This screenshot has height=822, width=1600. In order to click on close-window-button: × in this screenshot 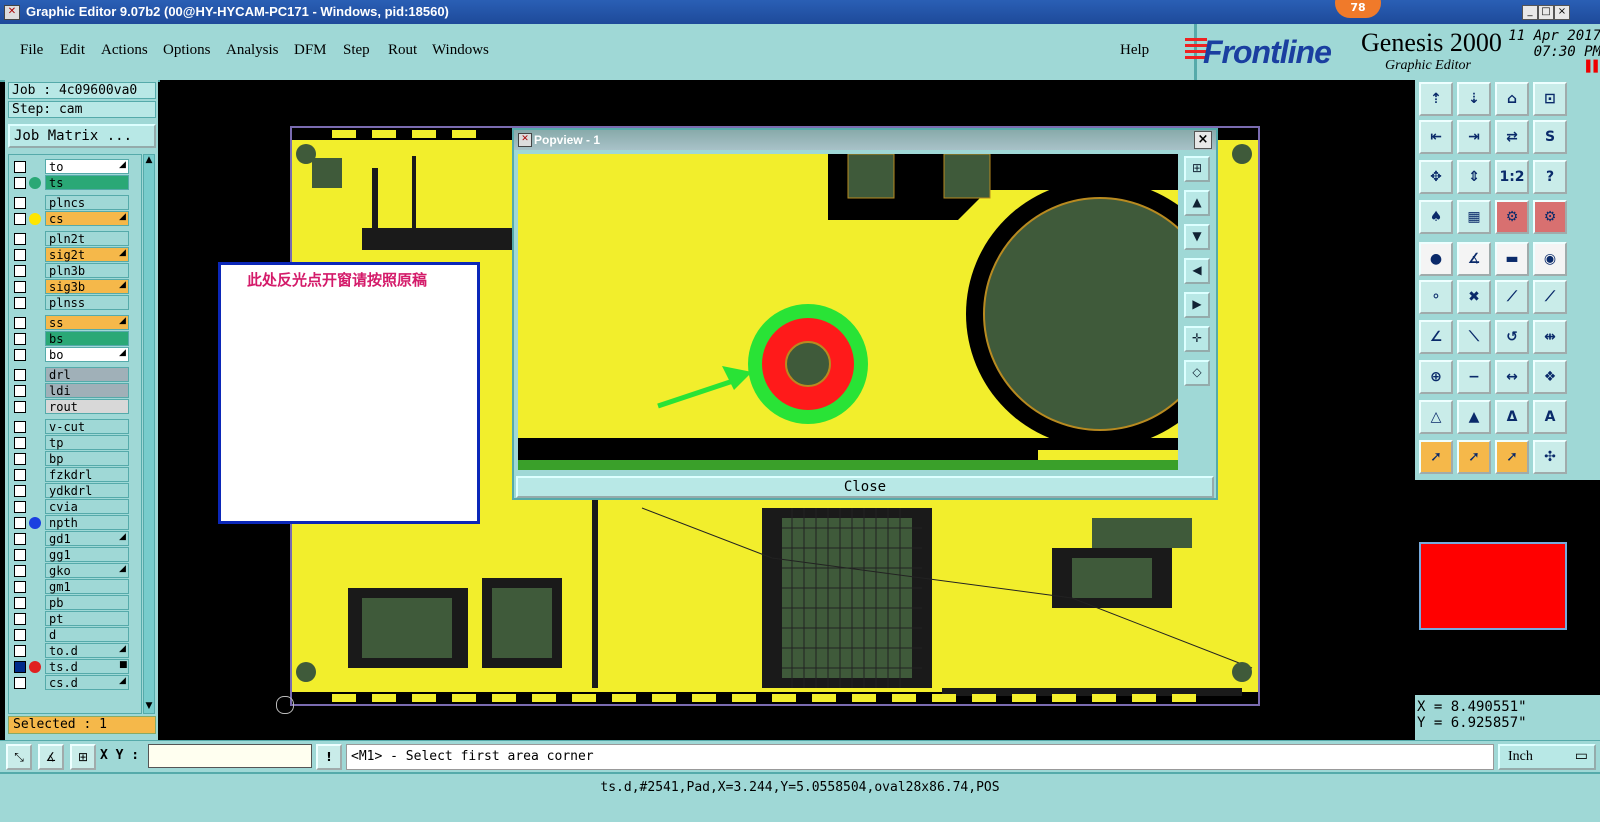, I will do `click(1562, 12)`.